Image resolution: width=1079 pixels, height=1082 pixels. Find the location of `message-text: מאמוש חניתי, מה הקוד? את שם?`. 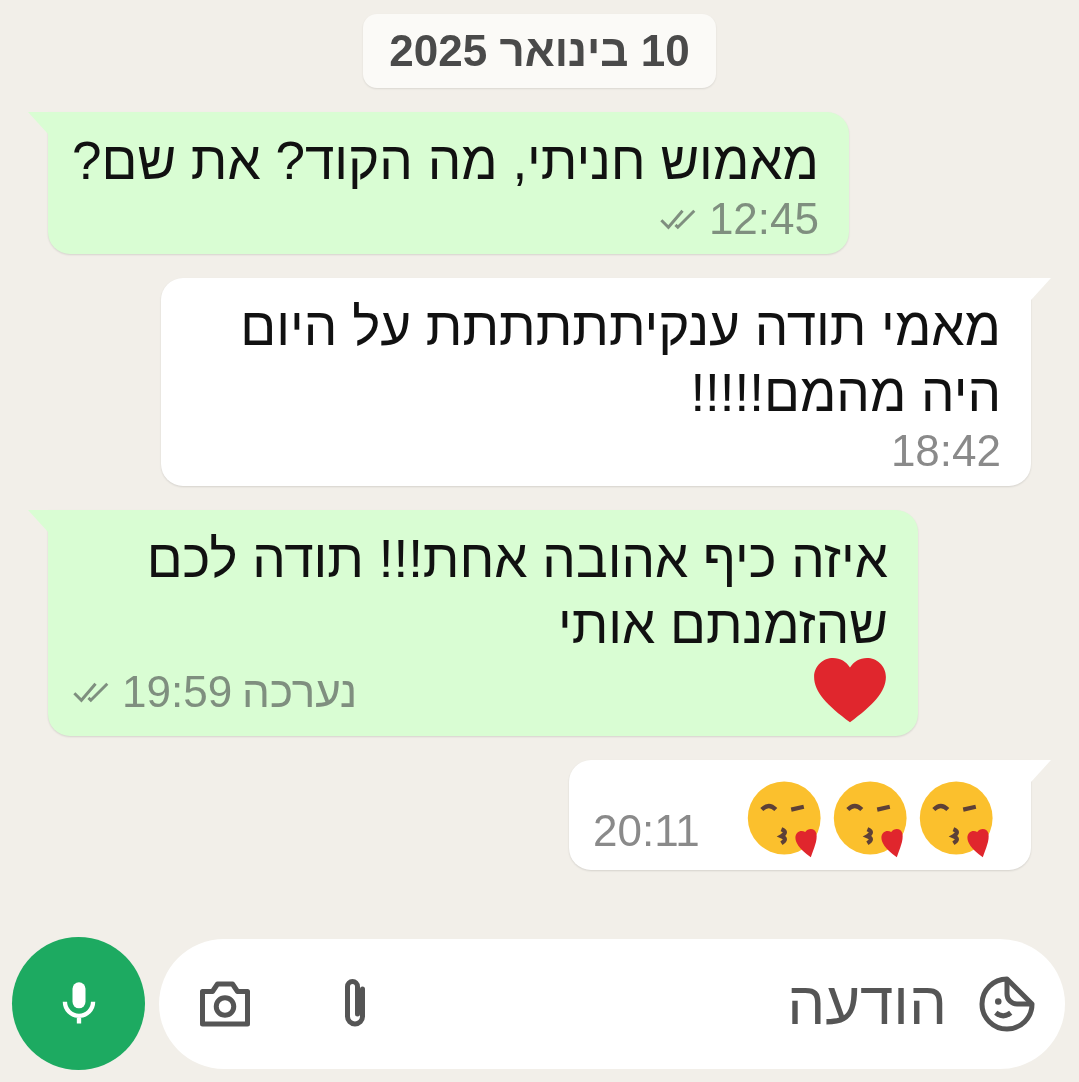

message-text: מאמוש חניתי, מה הקוד? את שם? is located at coordinates (445, 161).